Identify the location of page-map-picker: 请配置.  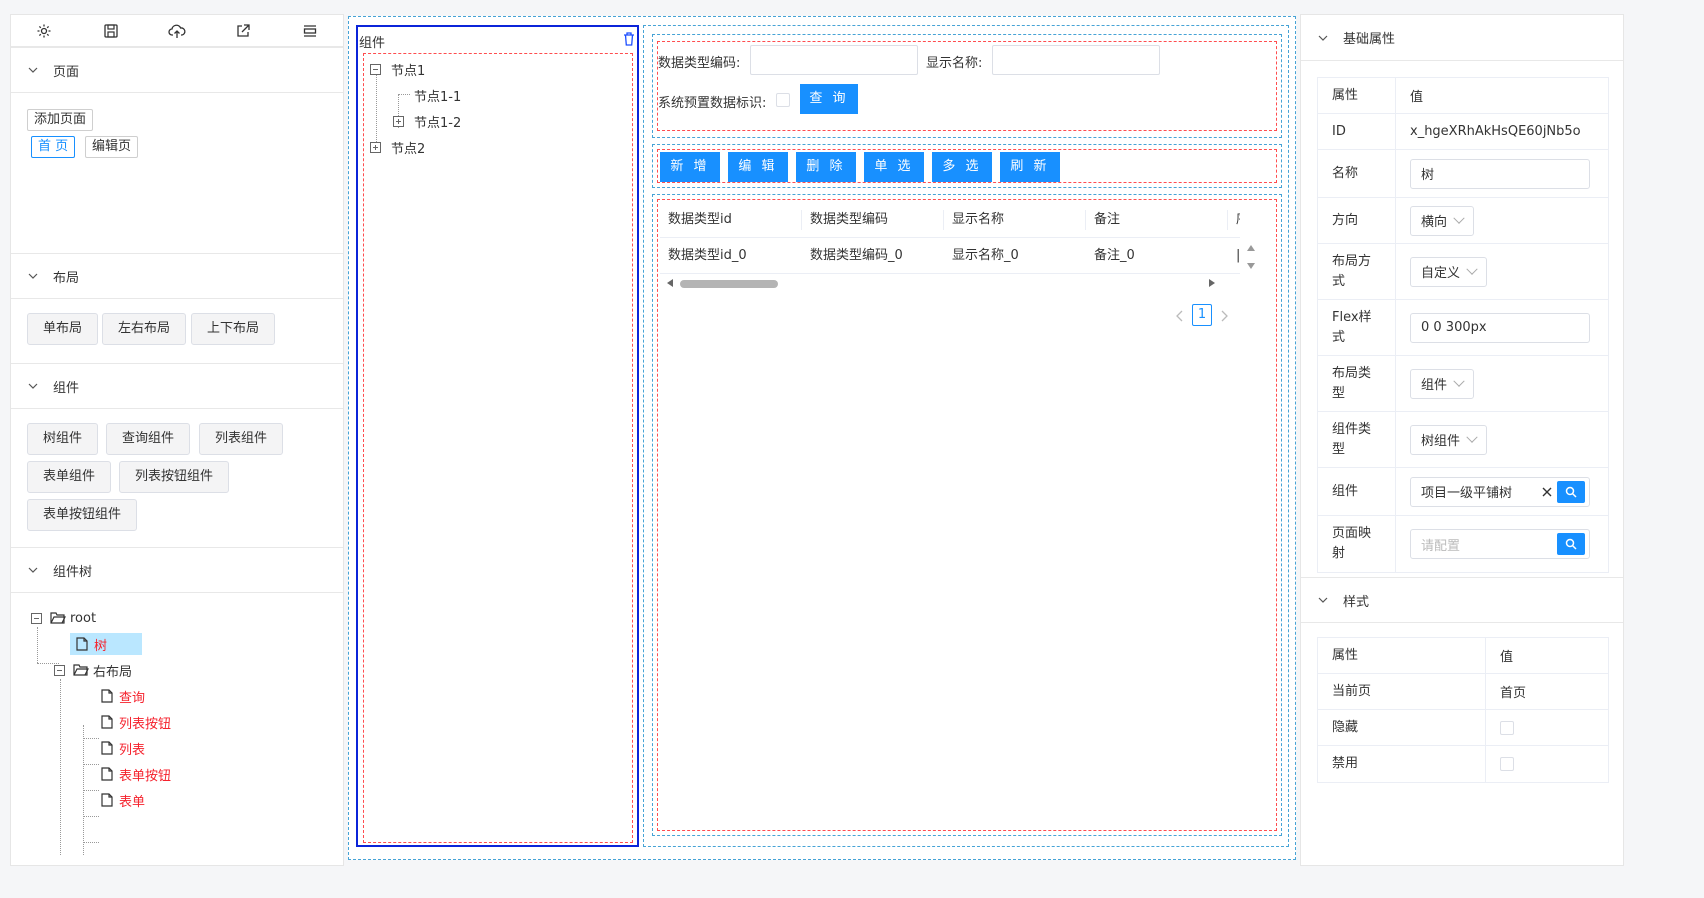
(1500, 544).